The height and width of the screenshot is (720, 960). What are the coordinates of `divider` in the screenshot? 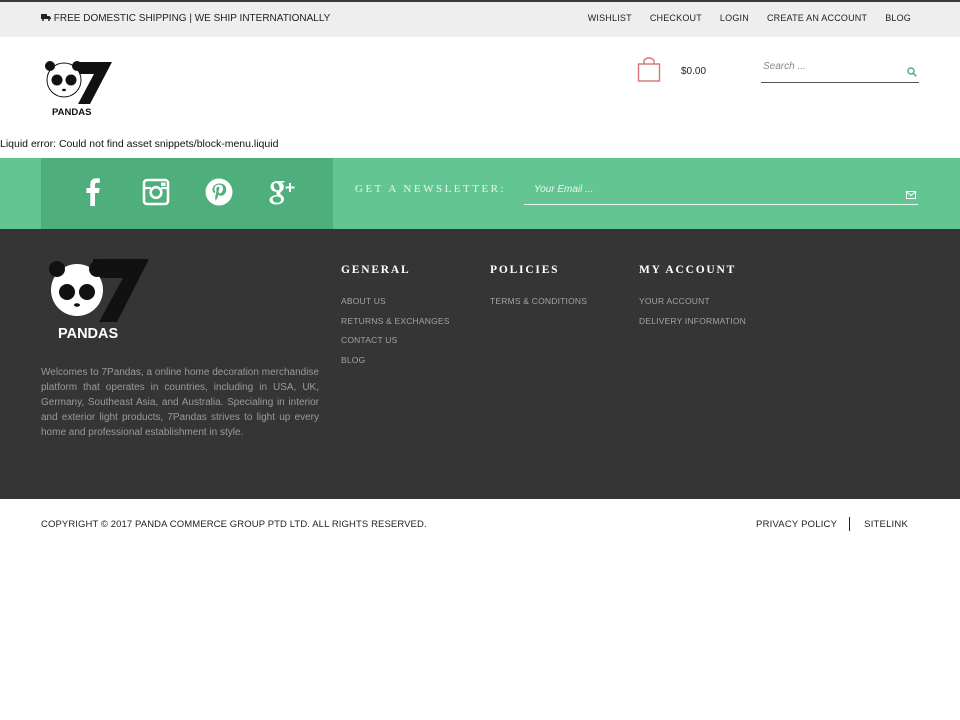 It's located at (850, 524).